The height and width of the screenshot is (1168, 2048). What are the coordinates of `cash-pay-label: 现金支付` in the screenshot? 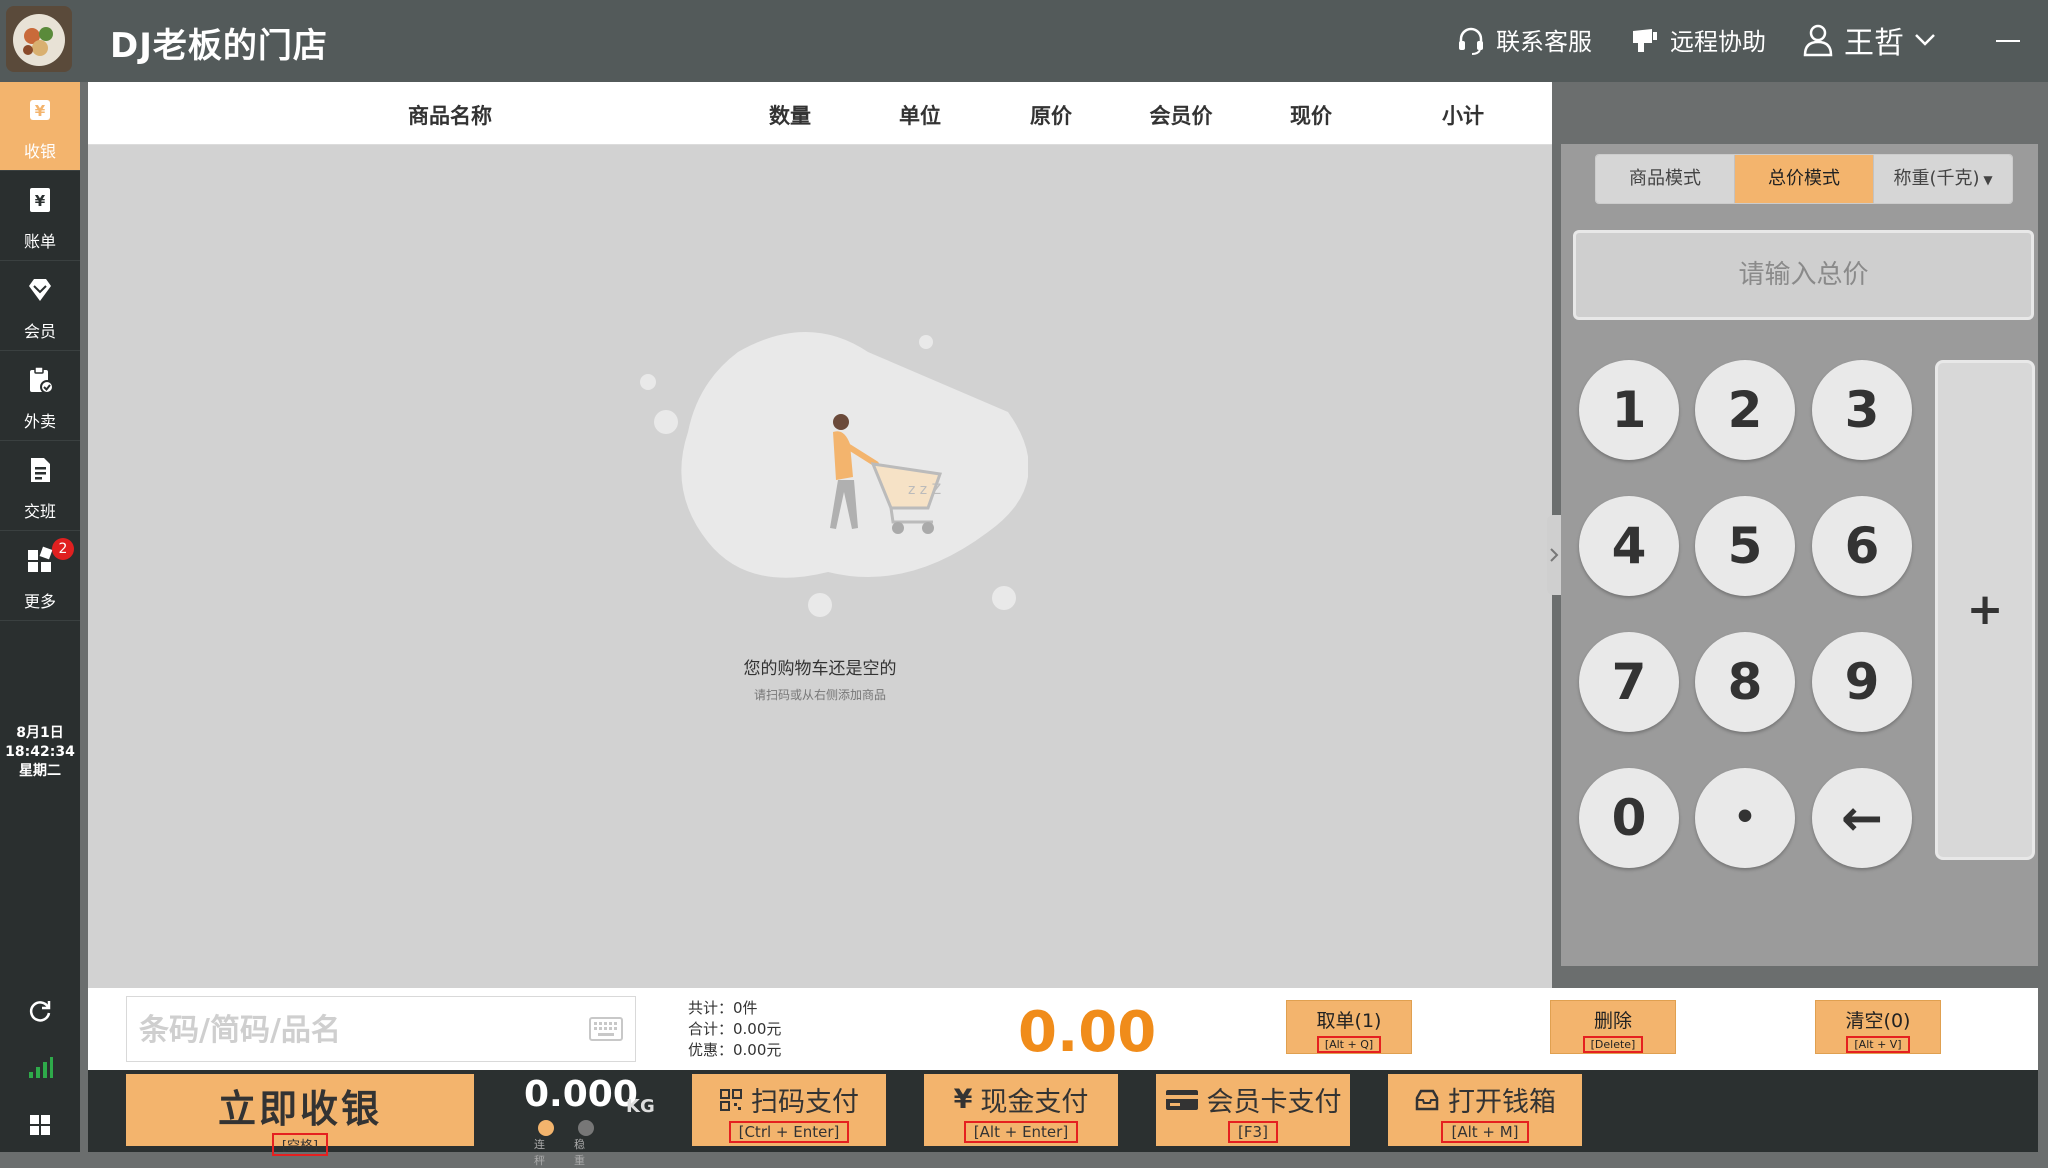 It's located at (1034, 1102).